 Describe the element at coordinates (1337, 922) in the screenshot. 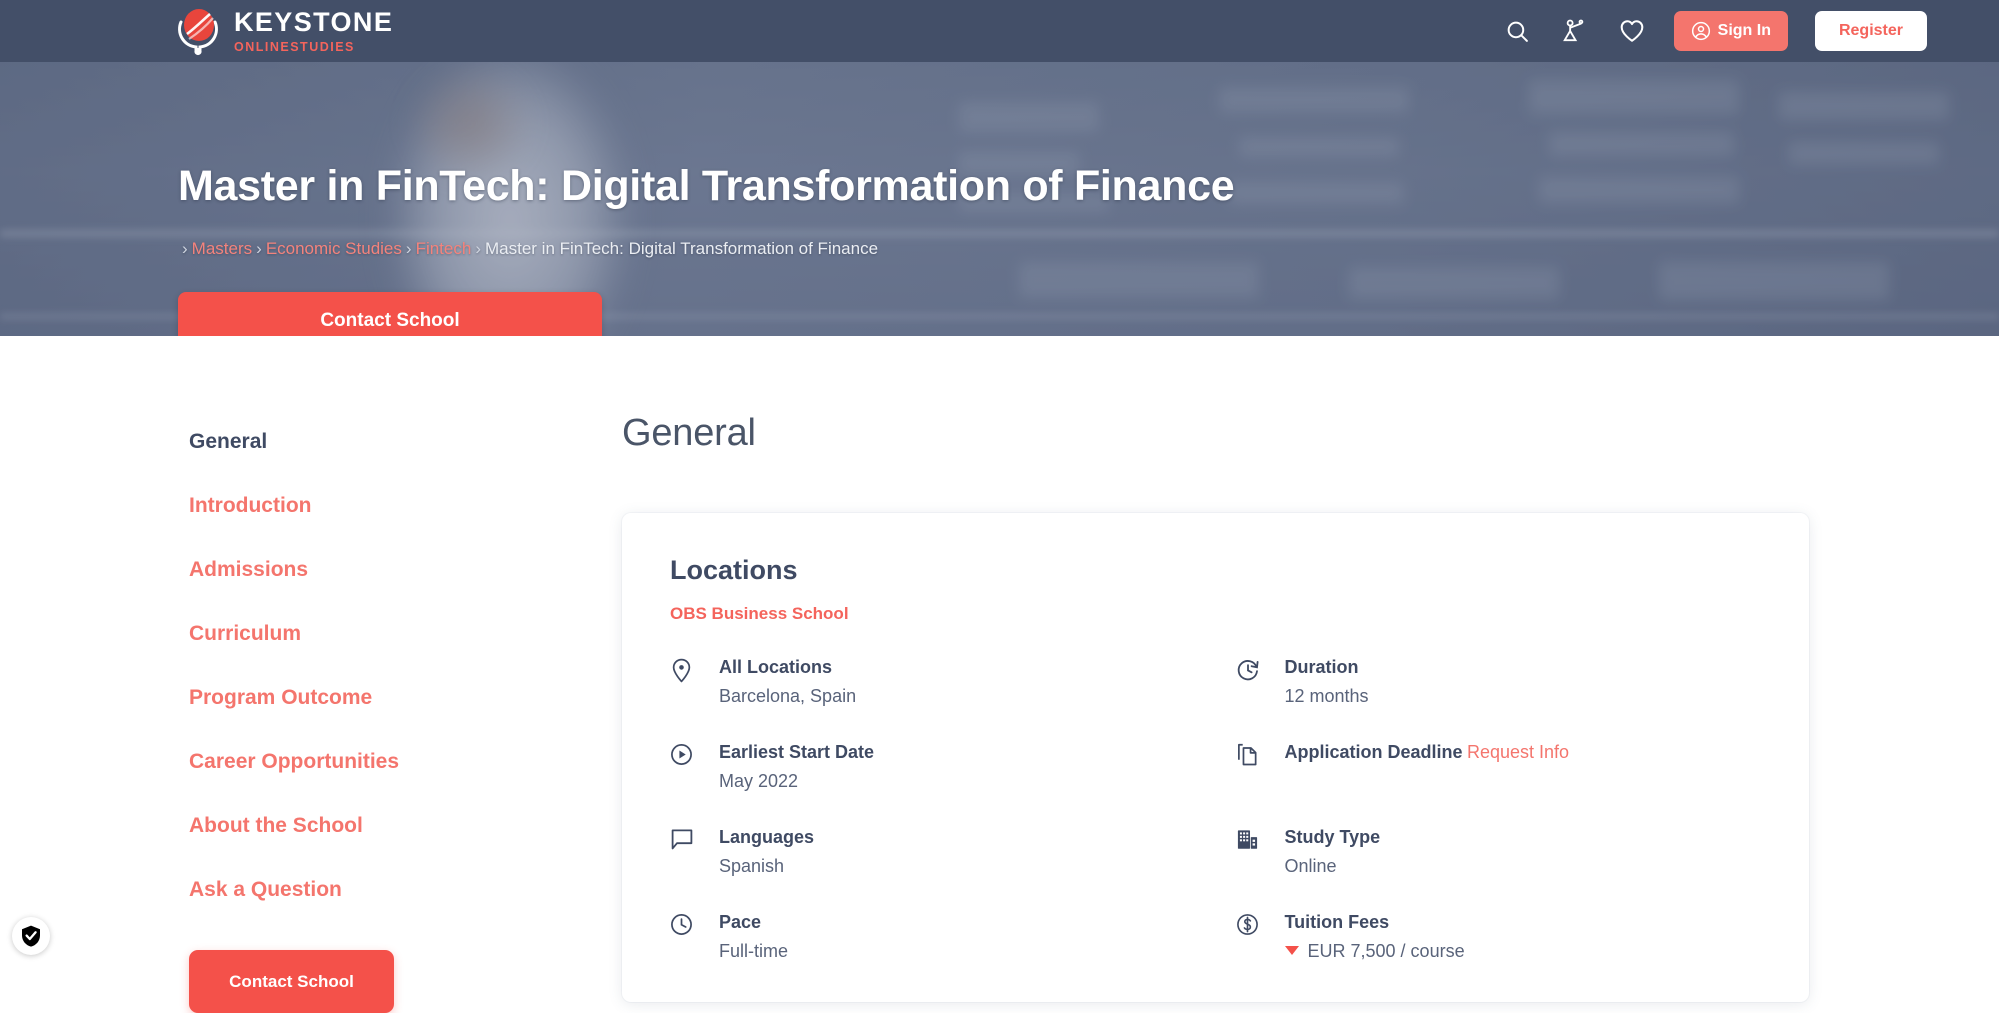

I see `fact-label: Tuition Fees` at that location.